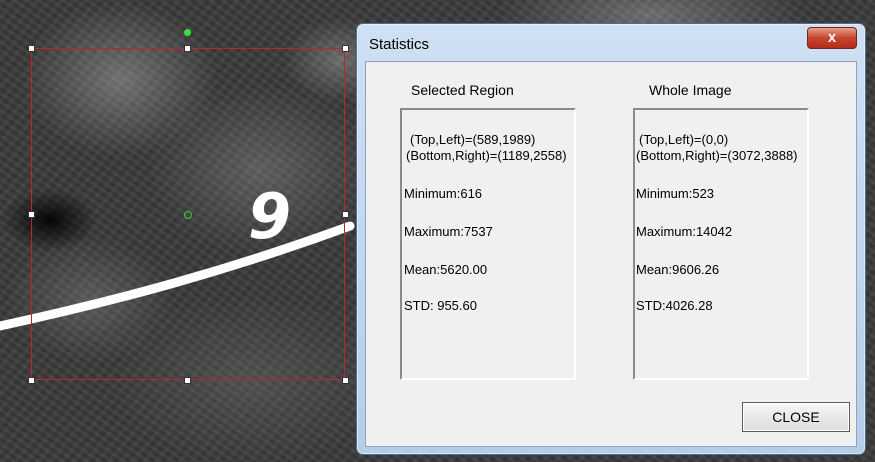  I want to click on close-button: CLOSE, so click(796, 417).